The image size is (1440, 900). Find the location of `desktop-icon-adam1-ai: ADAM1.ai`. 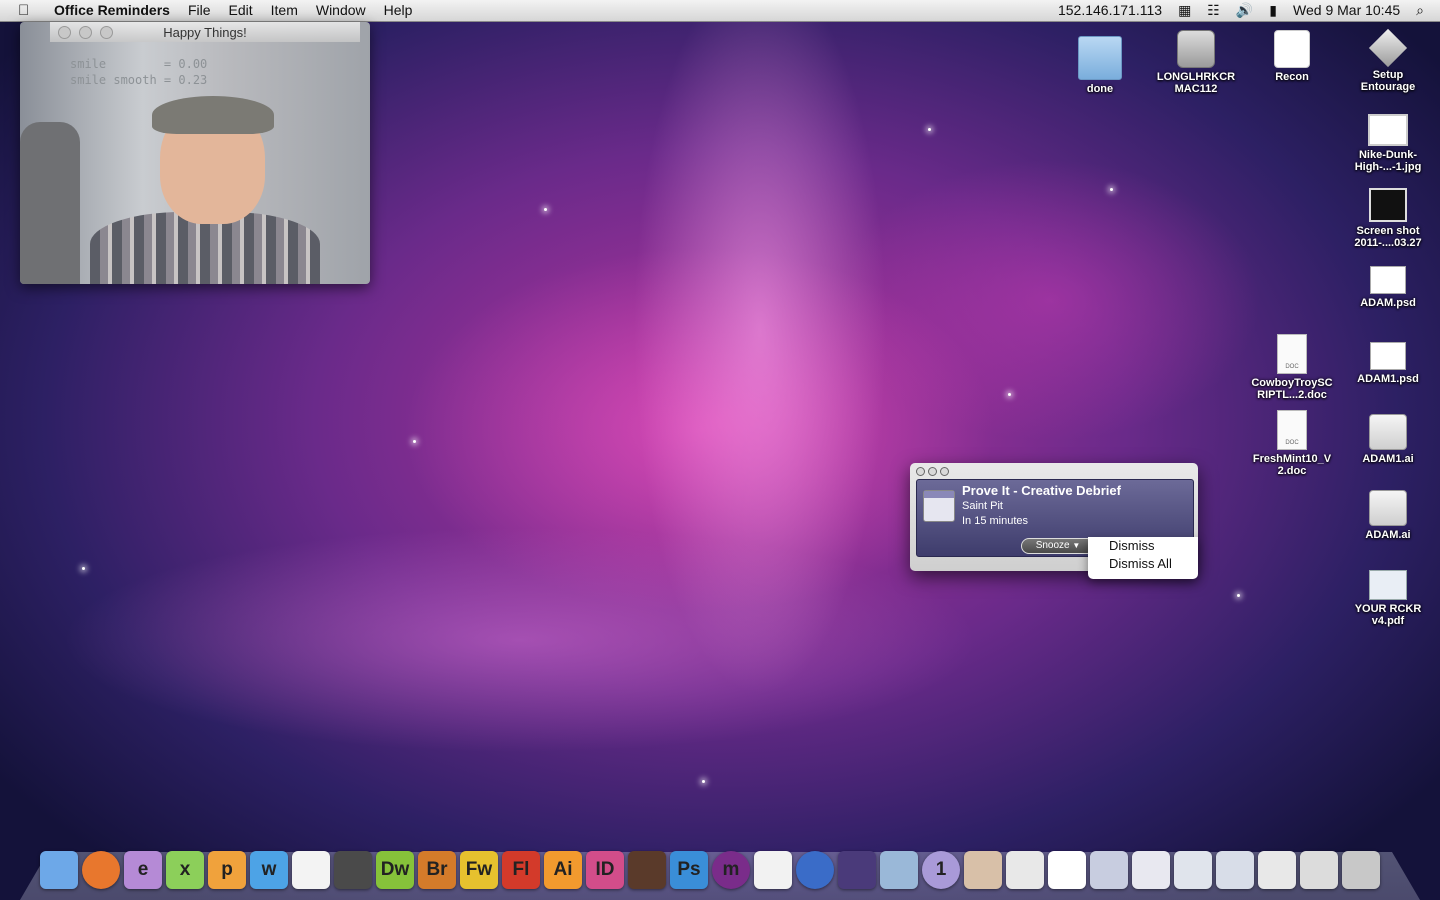

desktop-icon-adam1-ai: ADAM1.ai is located at coordinates (1388, 437).